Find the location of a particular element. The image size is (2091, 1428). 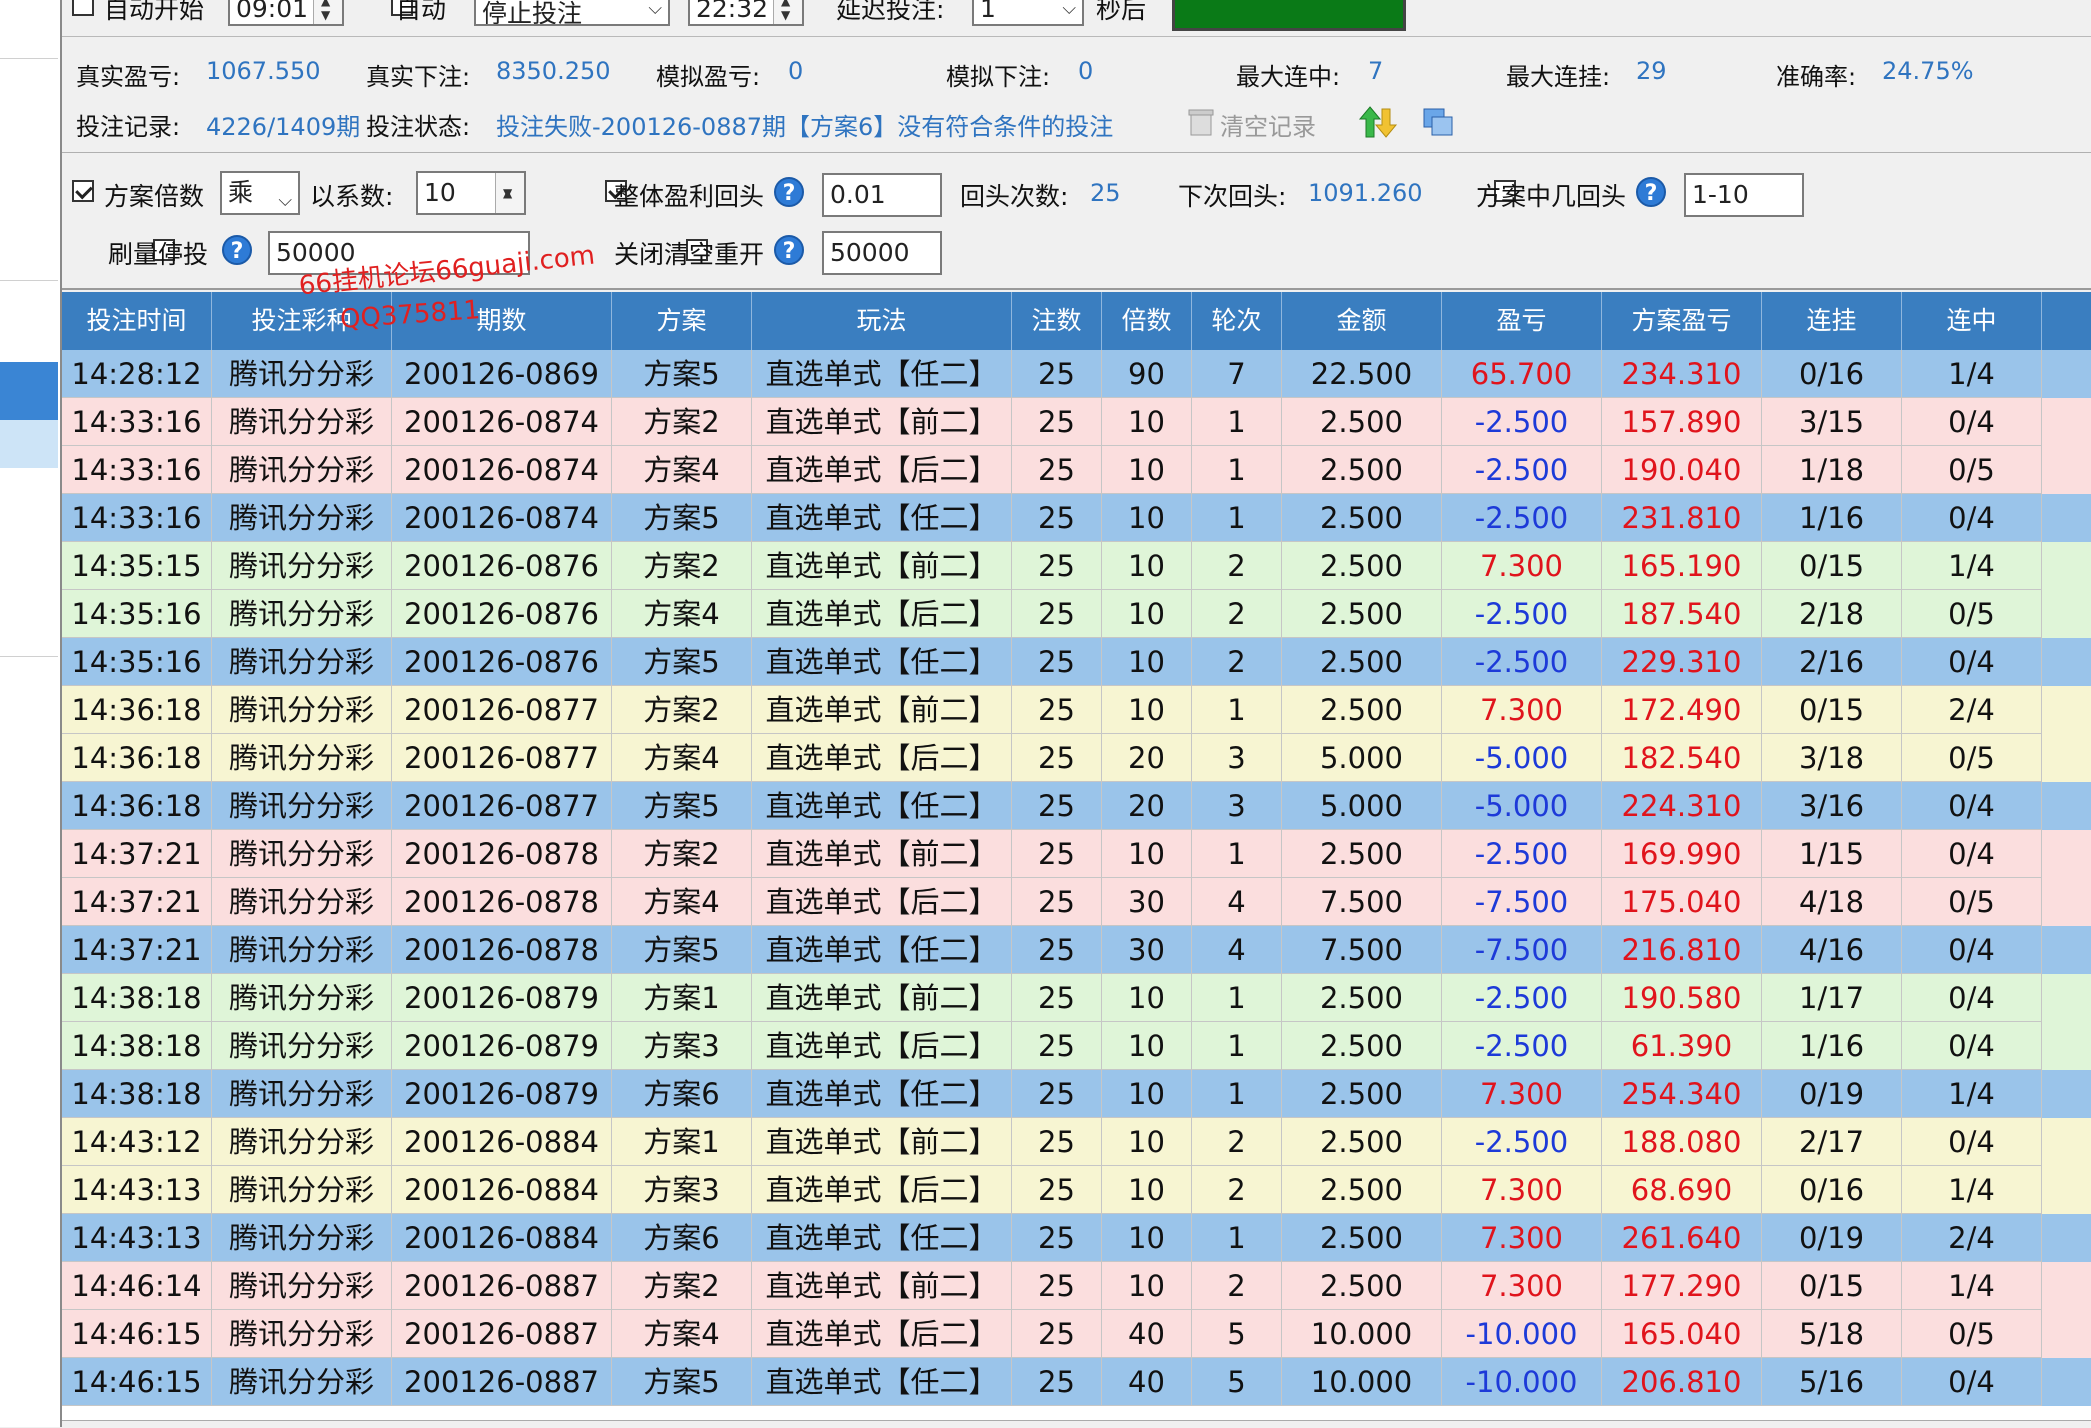

cell-bets: 25 is located at coordinates (1057, 998).